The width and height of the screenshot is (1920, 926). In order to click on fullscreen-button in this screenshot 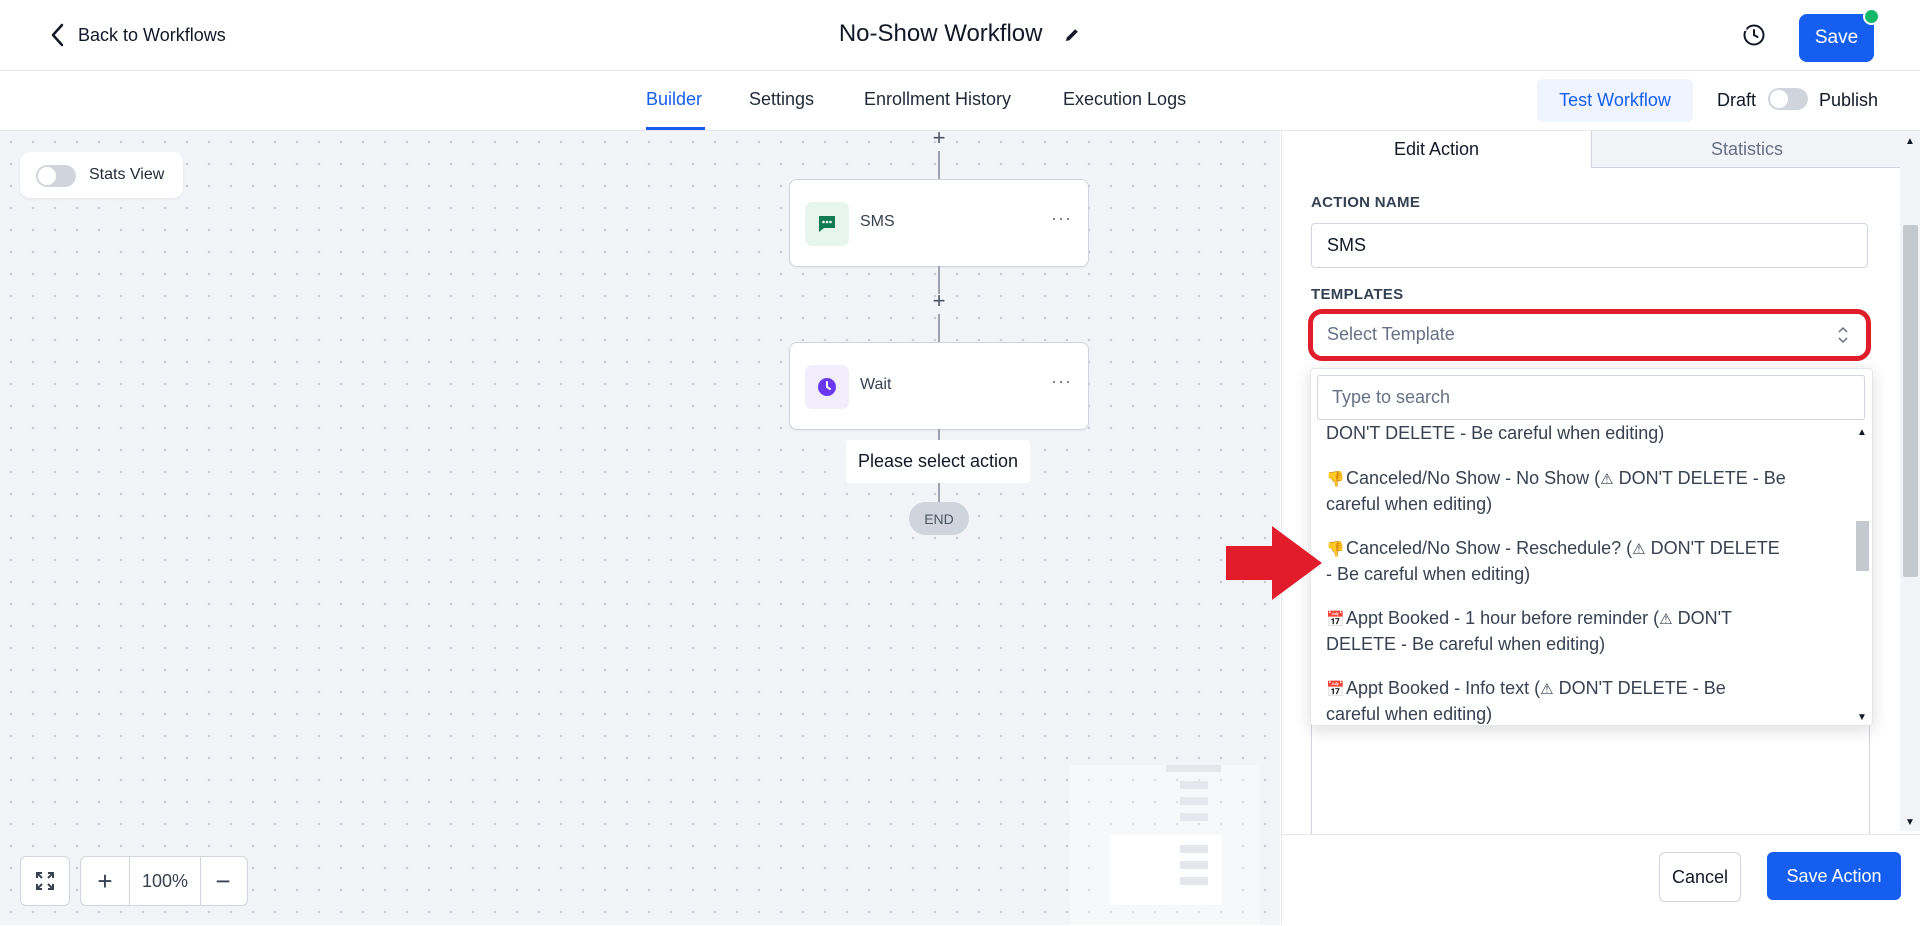, I will do `click(45, 881)`.